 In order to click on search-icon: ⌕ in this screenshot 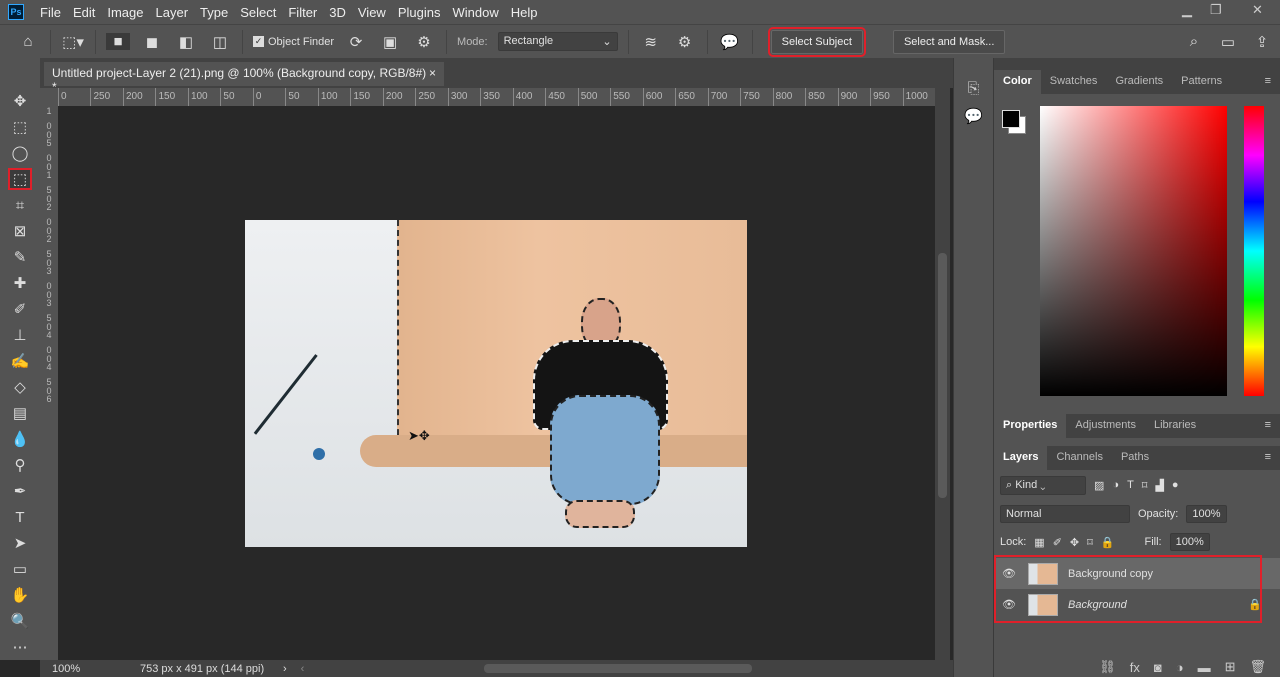, I will do `click(1194, 41)`.